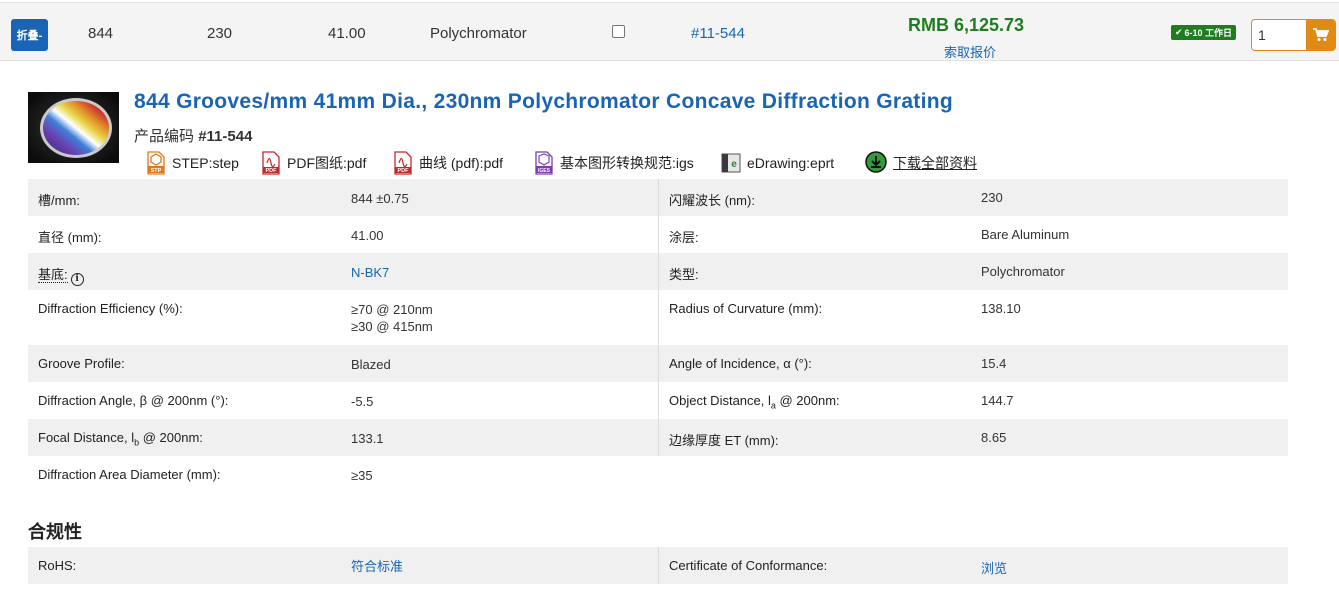 This screenshot has height=593, width=1339. I want to click on coc-view-link: 浏览, so click(994, 565).